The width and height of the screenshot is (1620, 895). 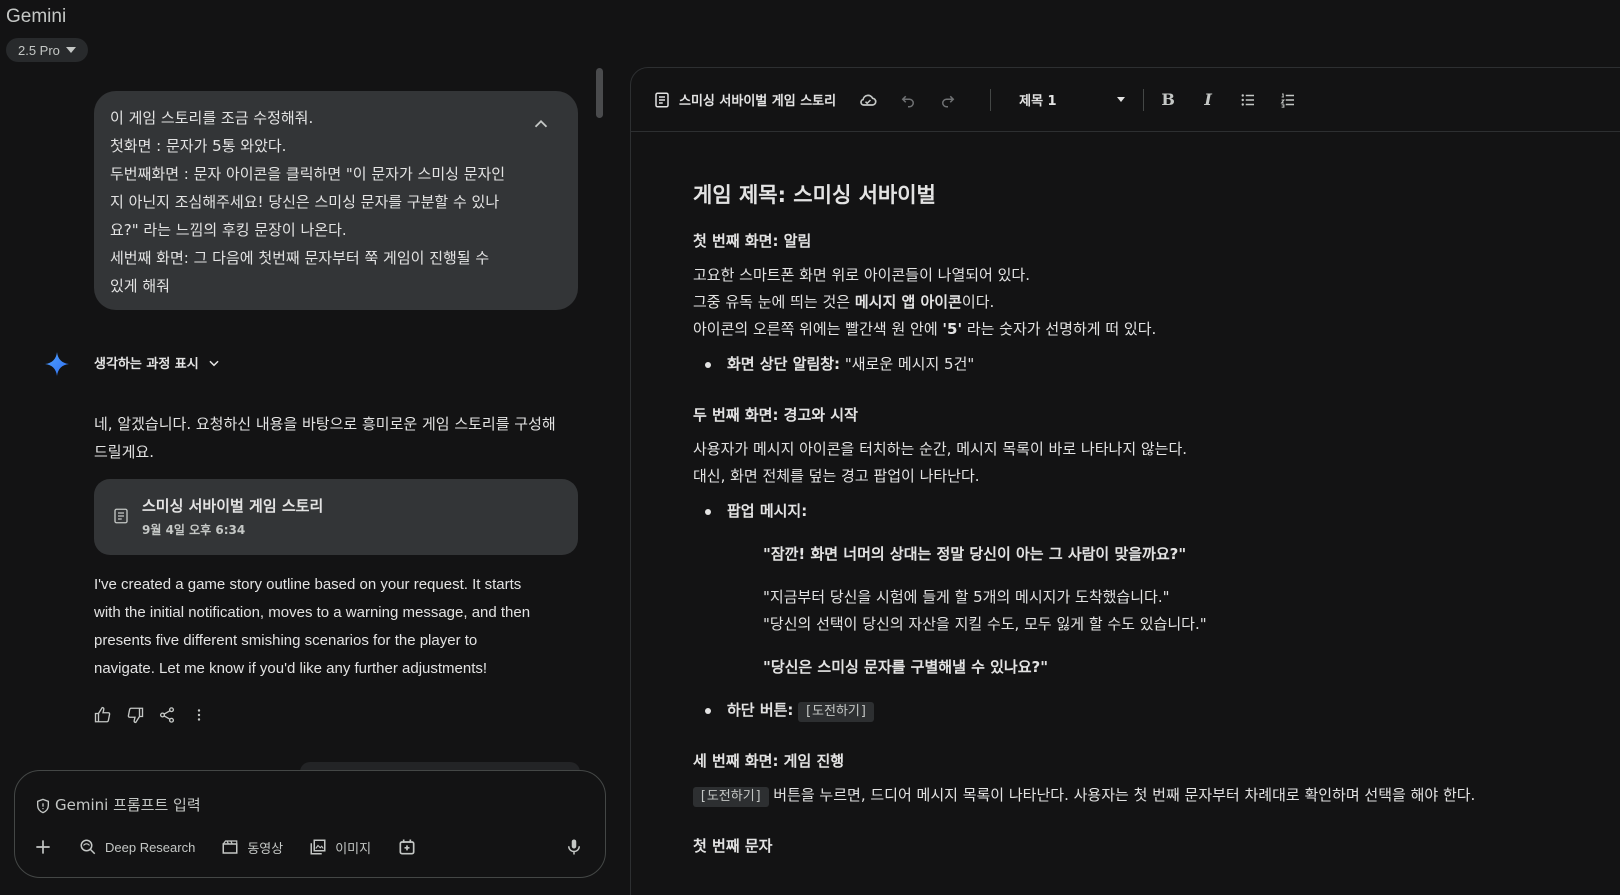 I want to click on bullet-list: 하단 버튼: [도전하기], so click(x=1158, y=710).